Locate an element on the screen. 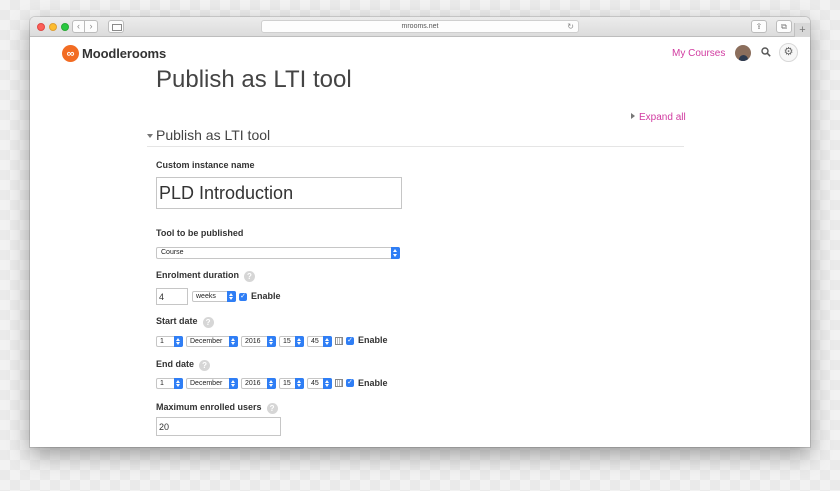  start-minute-value: 45 is located at coordinates (315, 341).